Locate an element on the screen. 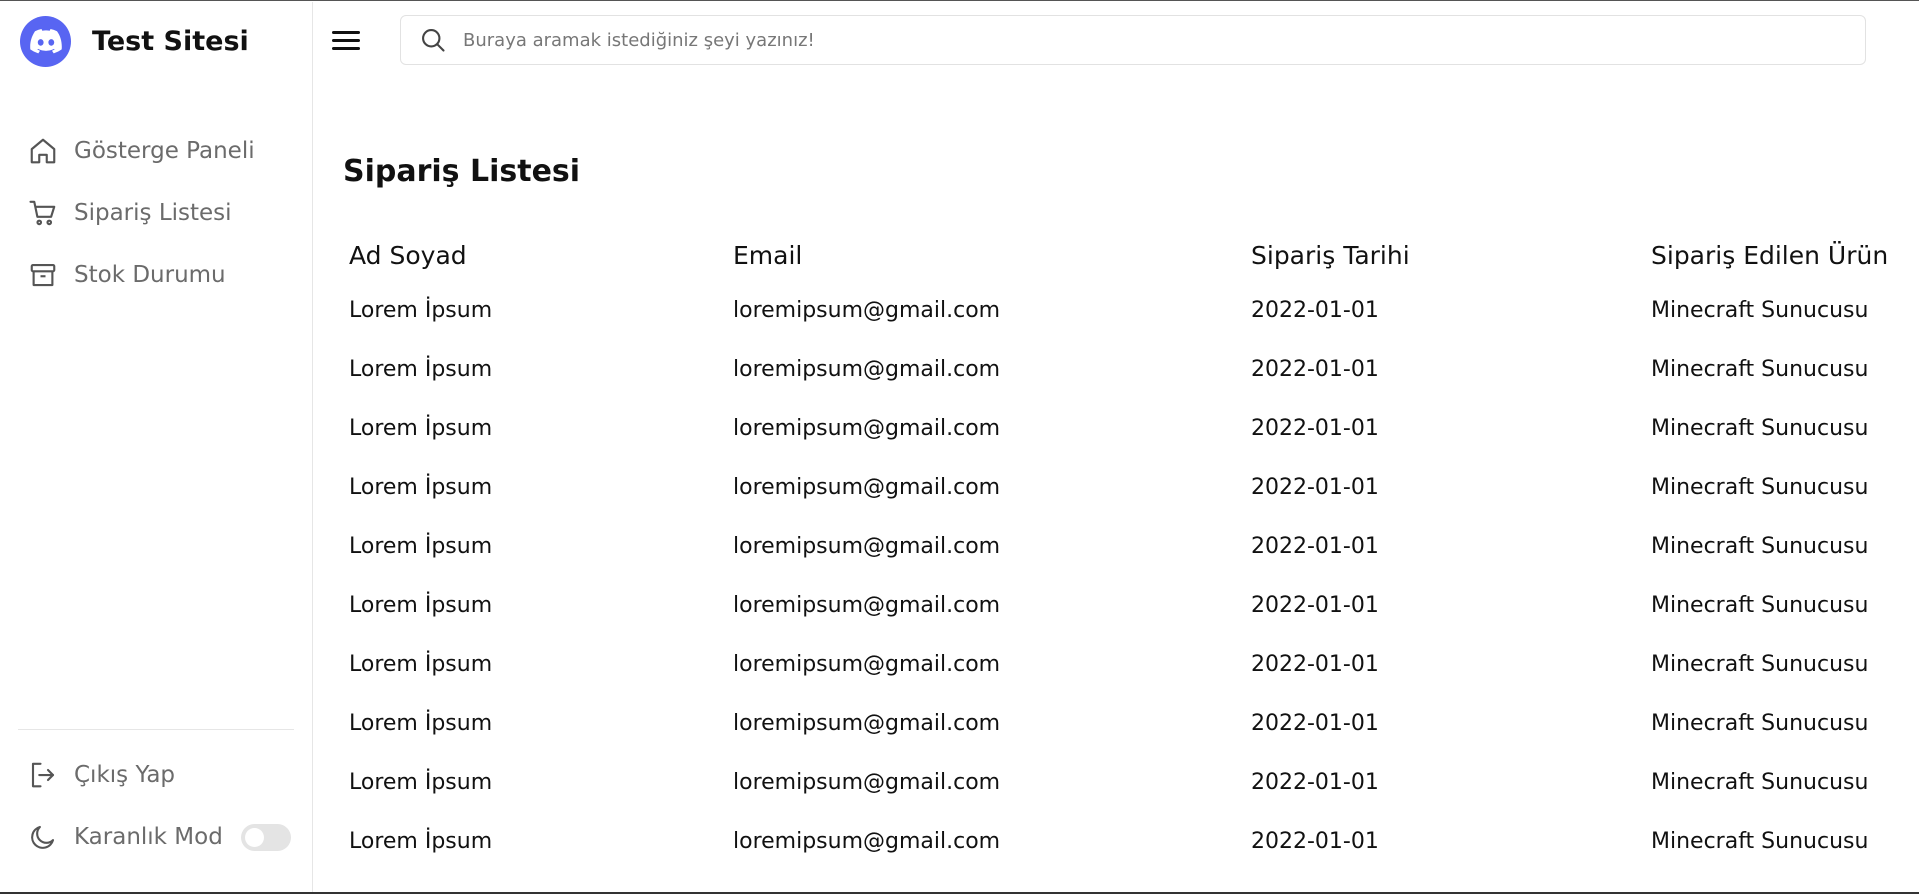  search-input is located at coordinates (1153, 40).